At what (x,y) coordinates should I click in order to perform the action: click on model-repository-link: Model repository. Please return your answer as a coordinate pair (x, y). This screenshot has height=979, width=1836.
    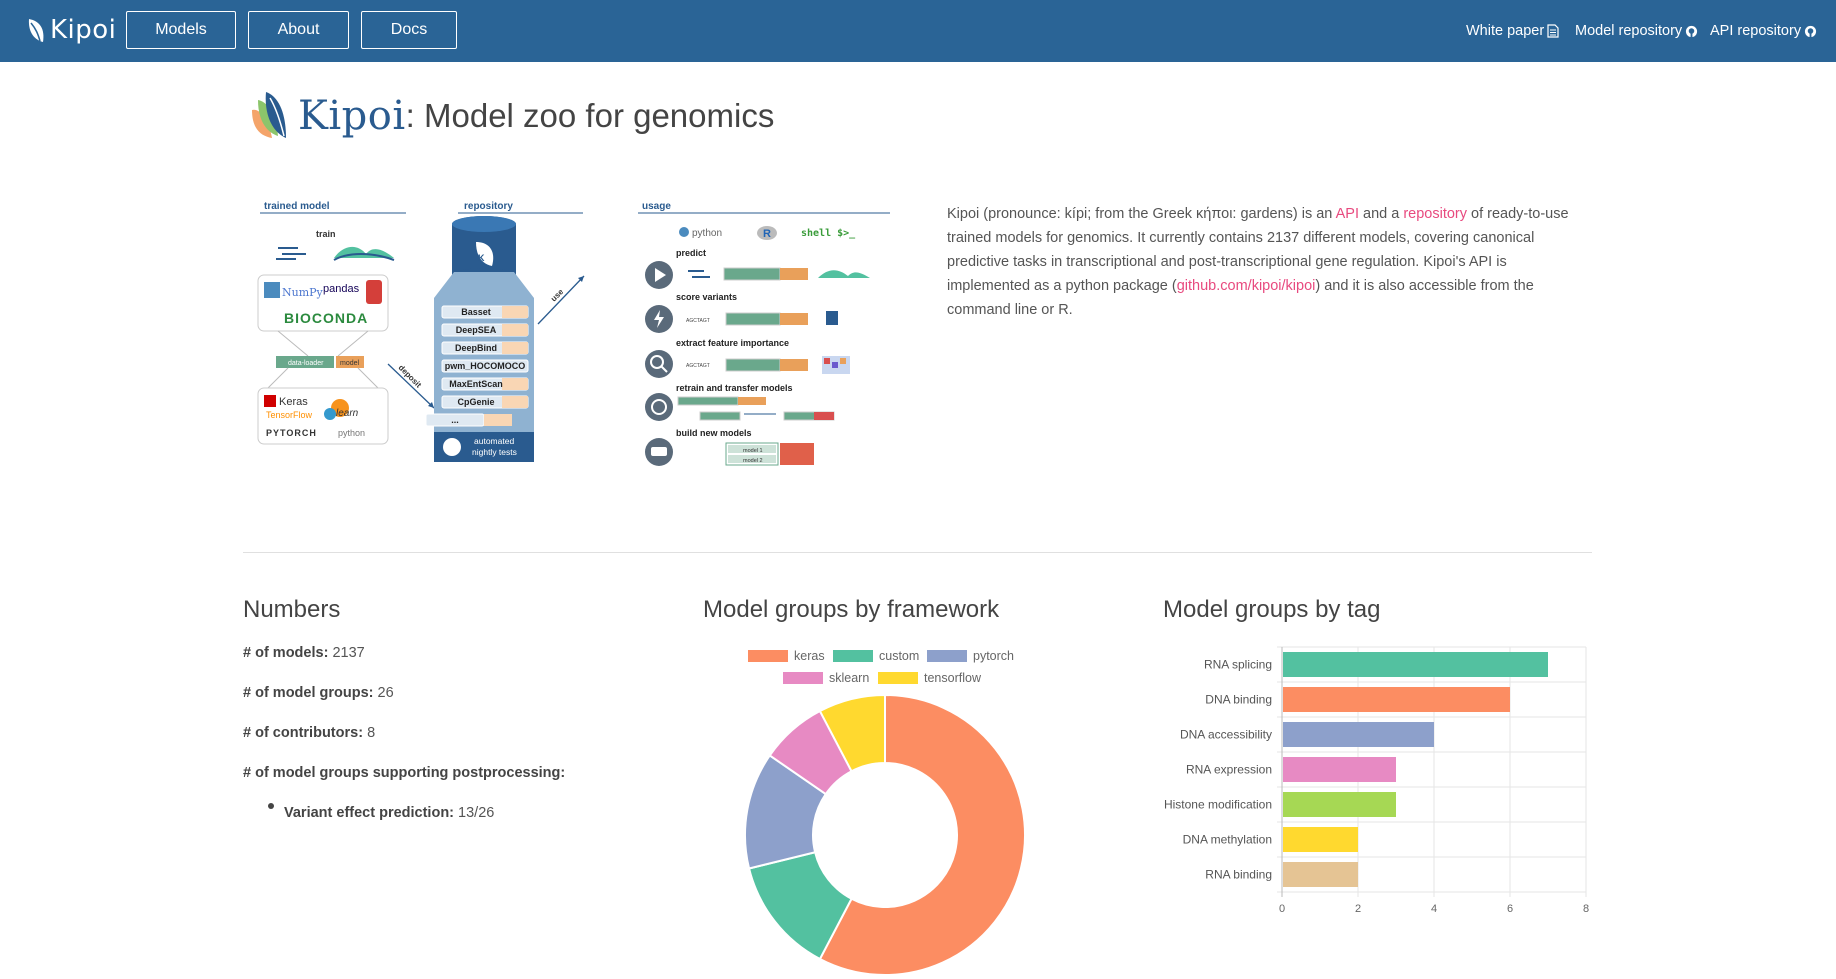
    Looking at the image, I should click on (1636, 31).